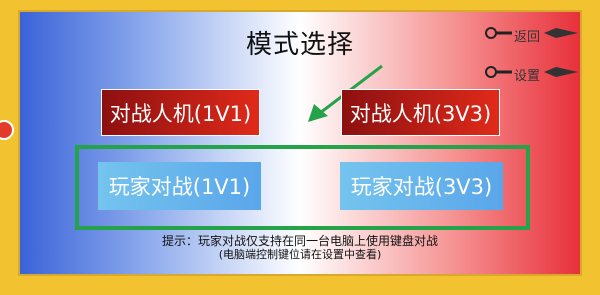 Image resolution: width=600 pixels, height=295 pixels. What do you see at coordinates (527, 76) in the screenshot?
I see `settings-label: 设置` at bounding box center [527, 76].